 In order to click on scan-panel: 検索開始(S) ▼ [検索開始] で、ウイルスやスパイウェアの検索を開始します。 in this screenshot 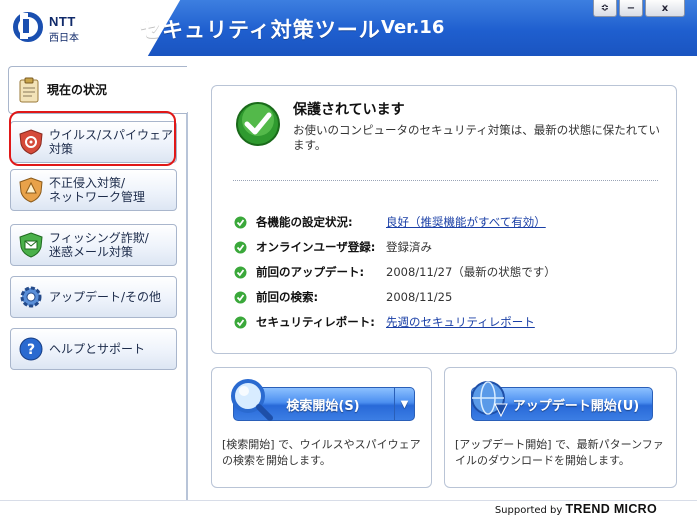, I will do `click(321, 427)`.